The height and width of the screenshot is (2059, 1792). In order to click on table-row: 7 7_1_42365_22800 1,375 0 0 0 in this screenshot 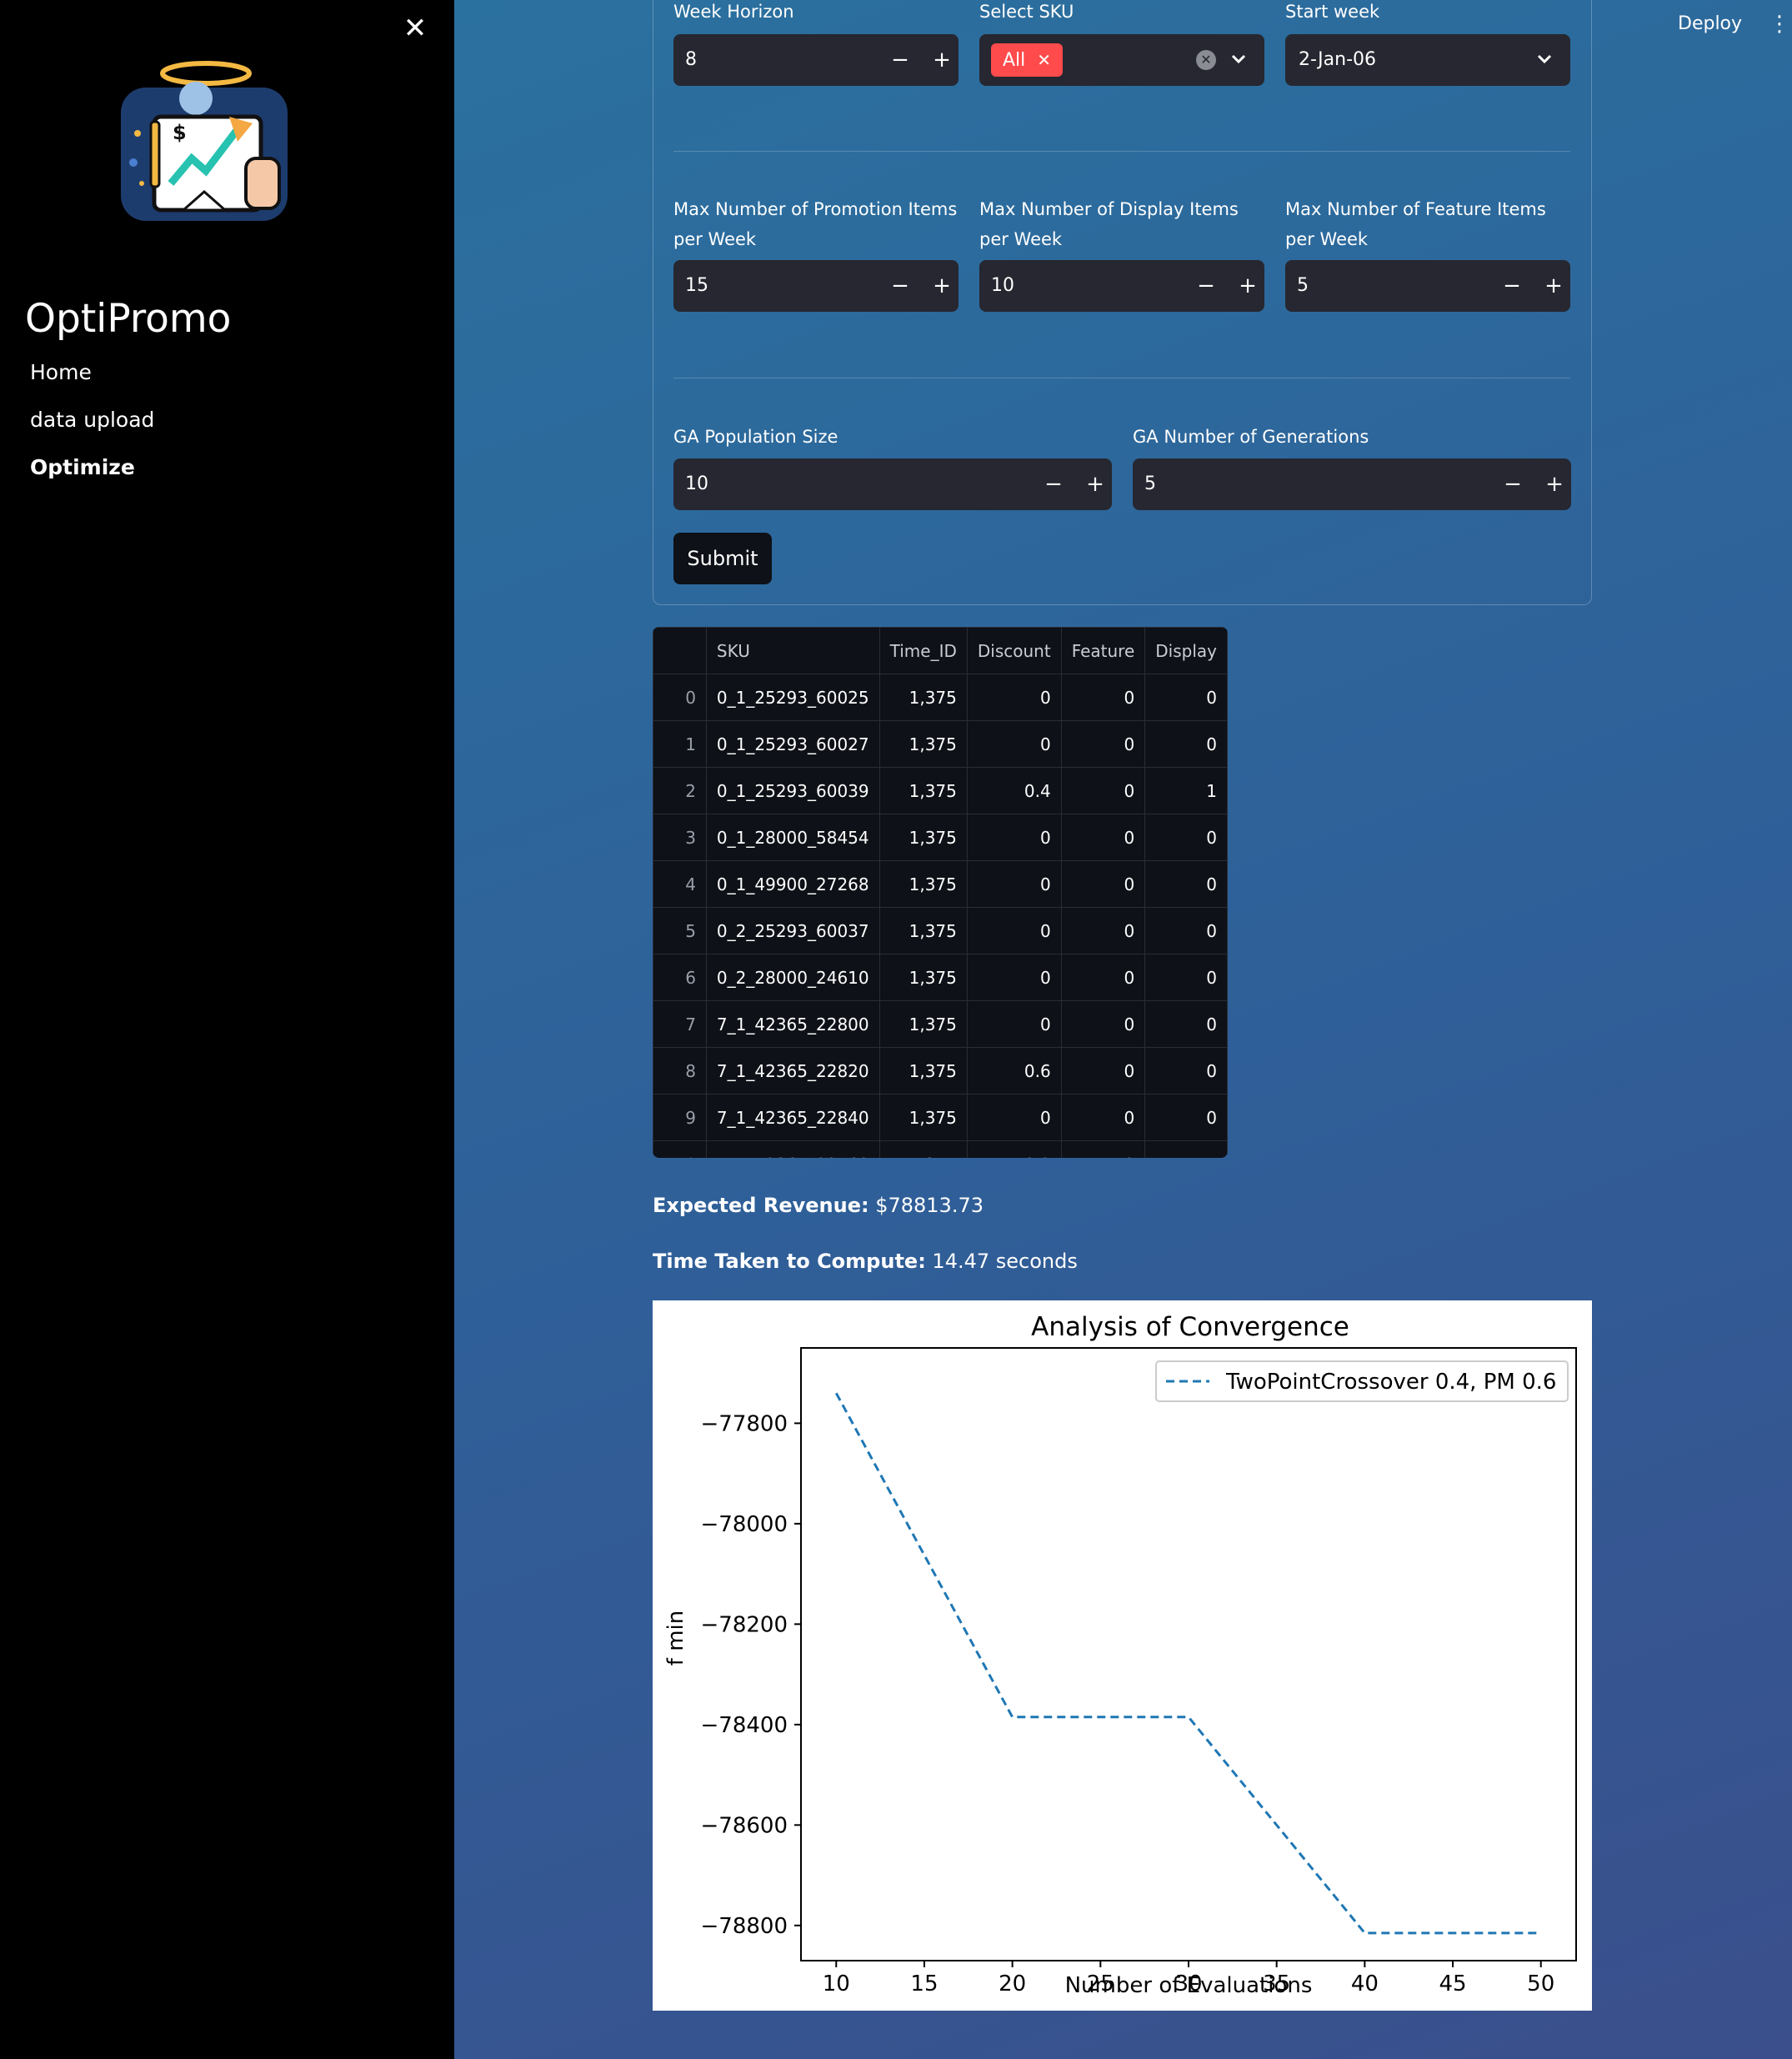, I will do `click(941, 1024)`.